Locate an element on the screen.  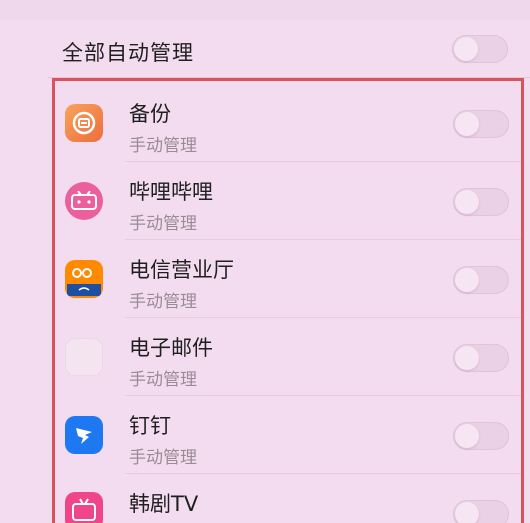
app-row-bilibili: 哔哩哔哩 手动管理 is located at coordinates (288, 201).